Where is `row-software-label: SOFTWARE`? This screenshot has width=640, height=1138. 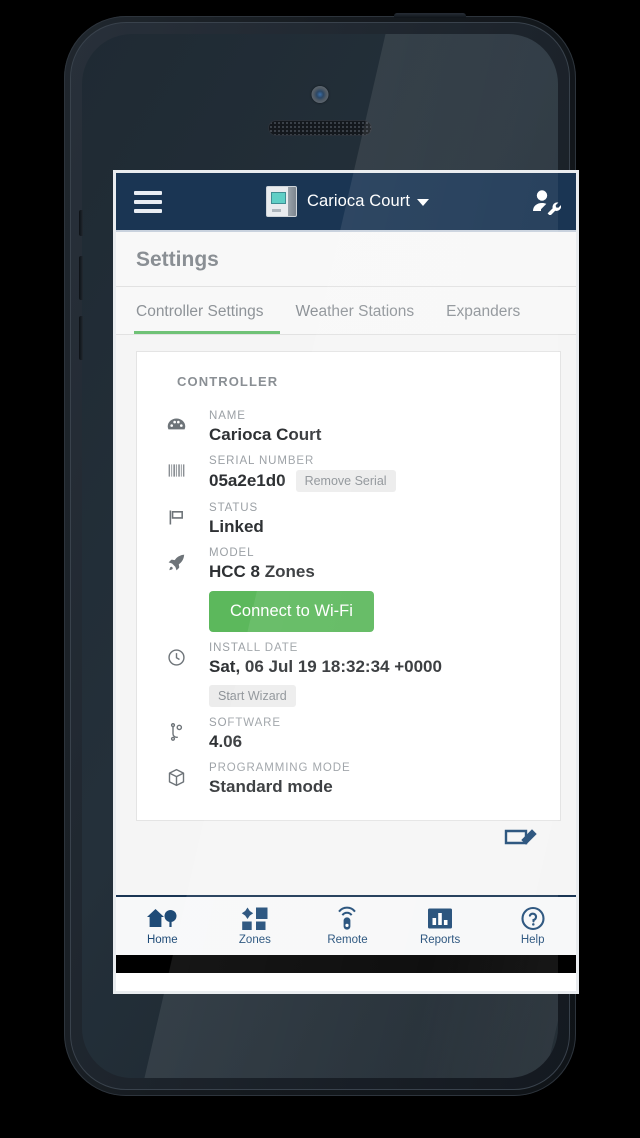
row-software-label: SOFTWARE is located at coordinates (245, 723).